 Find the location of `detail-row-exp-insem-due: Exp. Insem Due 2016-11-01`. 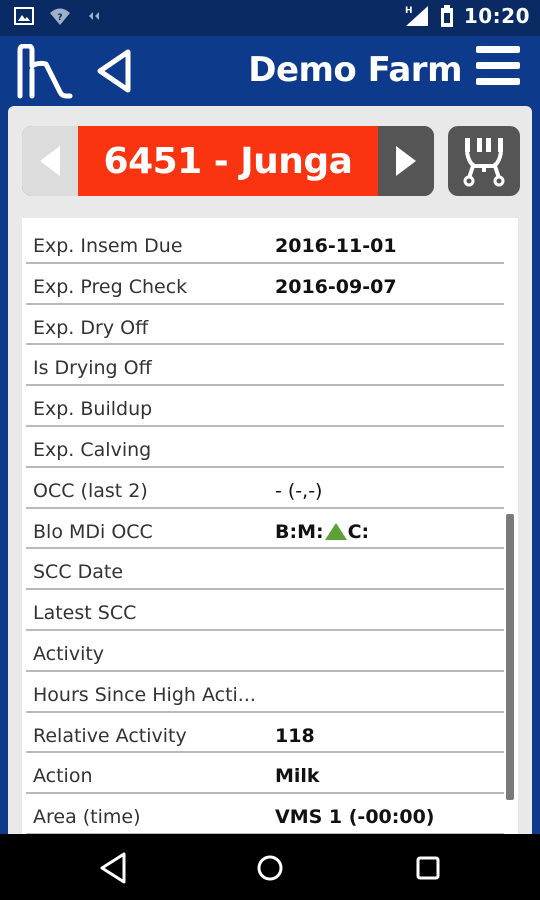

detail-row-exp-insem-due: Exp. Insem Due 2016-11-01 is located at coordinates (265, 243).